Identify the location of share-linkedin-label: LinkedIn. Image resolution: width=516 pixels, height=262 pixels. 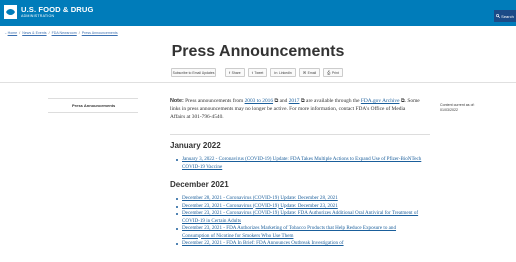
(285, 72).